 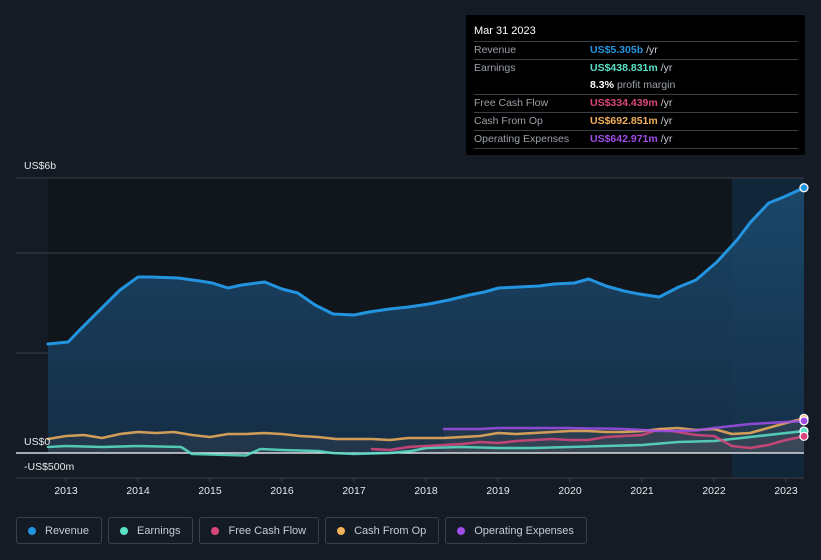 What do you see at coordinates (498, 491) in the screenshot?
I see `x-tick-label: 2019` at bounding box center [498, 491].